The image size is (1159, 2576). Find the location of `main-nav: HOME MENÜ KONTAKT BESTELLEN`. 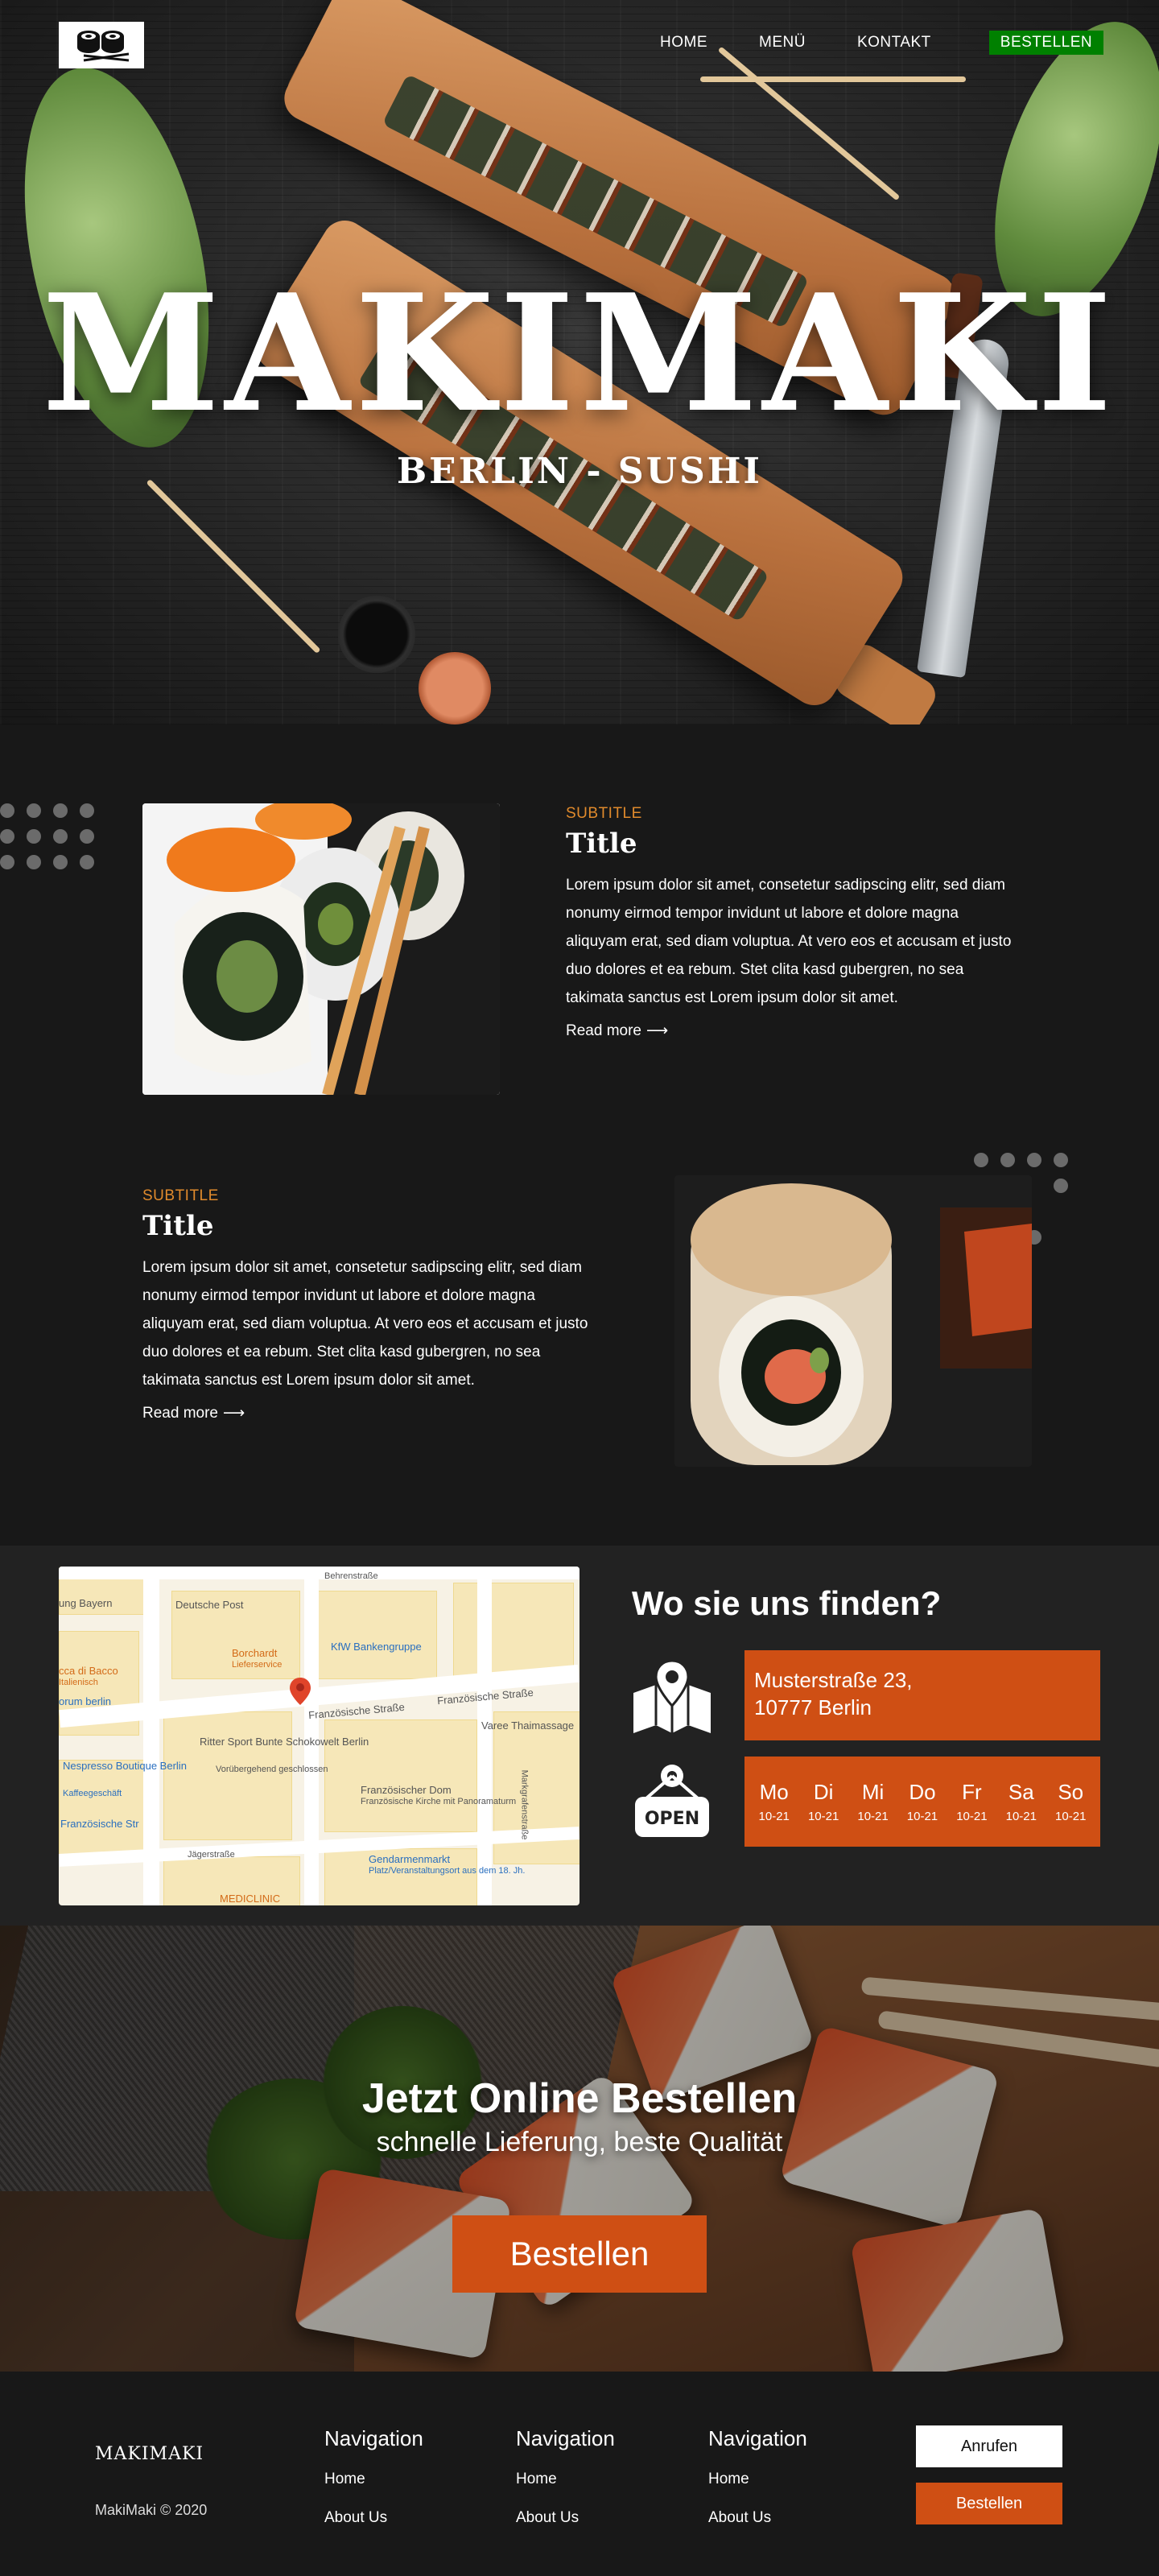

main-nav: HOME MENÜ KONTAKT BESTELLEN is located at coordinates (882, 43).